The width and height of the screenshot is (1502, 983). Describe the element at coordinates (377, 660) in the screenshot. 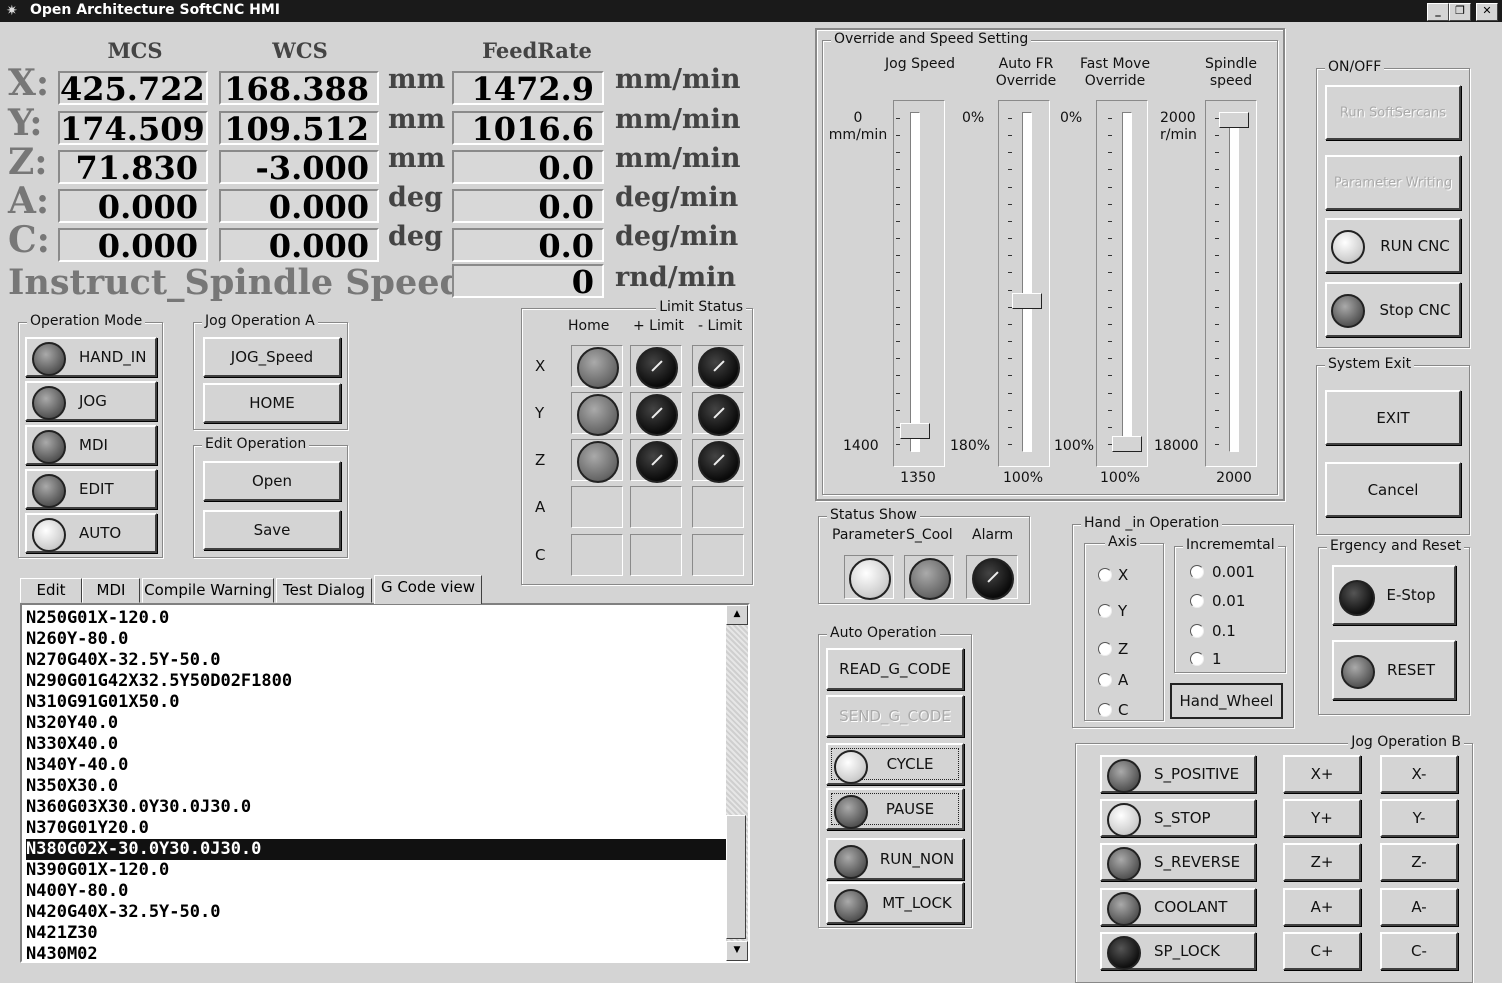

I see `gcode-line: N270G40X-32.5Y-50.0` at that location.